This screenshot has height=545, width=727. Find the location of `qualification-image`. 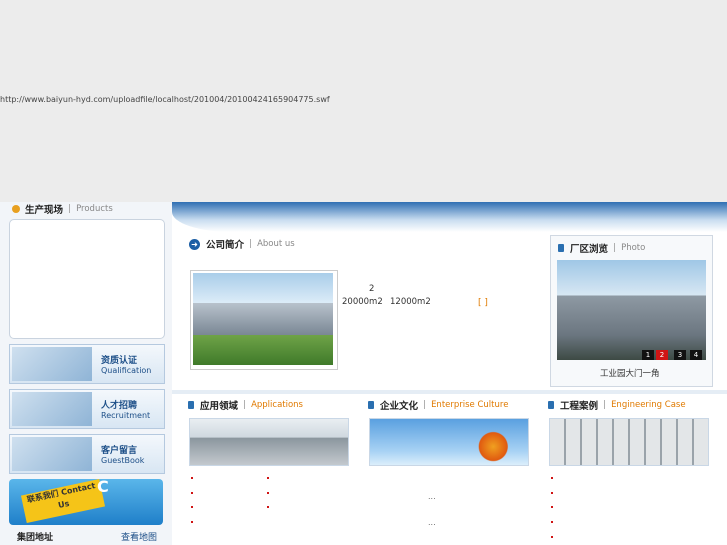

qualification-image is located at coordinates (52, 364).